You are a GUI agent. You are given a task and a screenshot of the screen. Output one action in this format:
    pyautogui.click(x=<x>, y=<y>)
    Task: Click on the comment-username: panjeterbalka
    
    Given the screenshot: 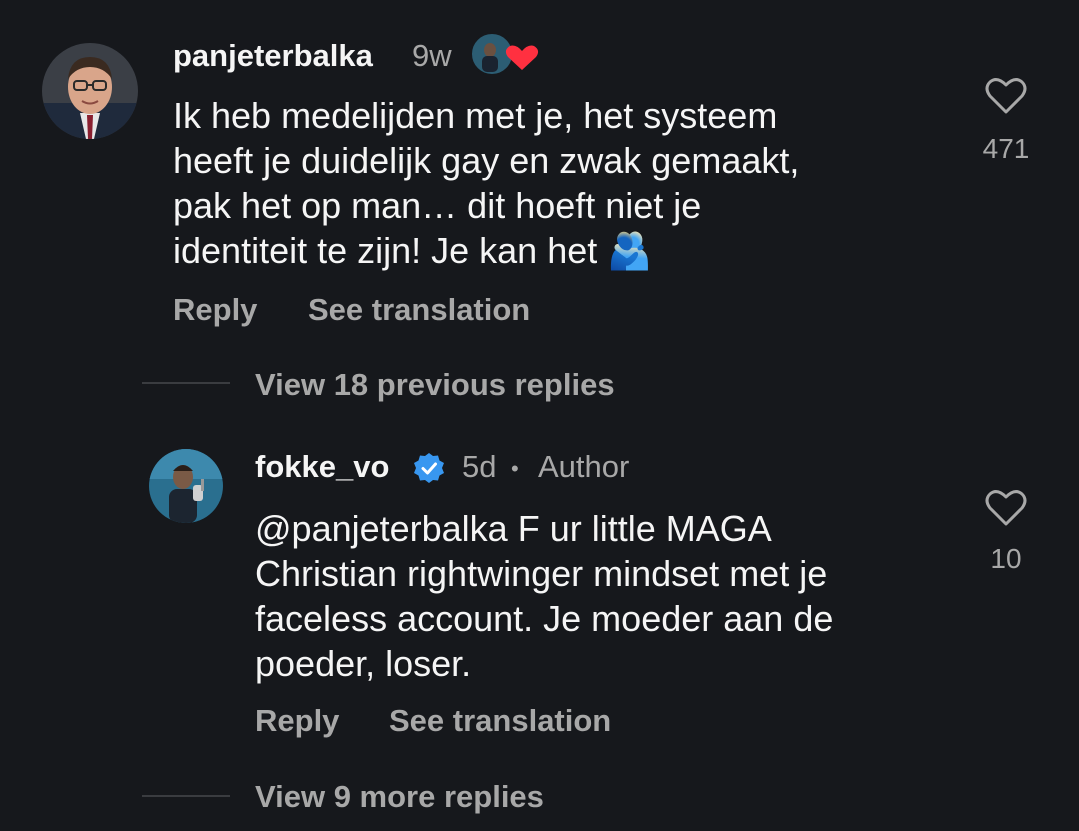 What is the action you would take?
    pyautogui.click(x=273, y=56)
    